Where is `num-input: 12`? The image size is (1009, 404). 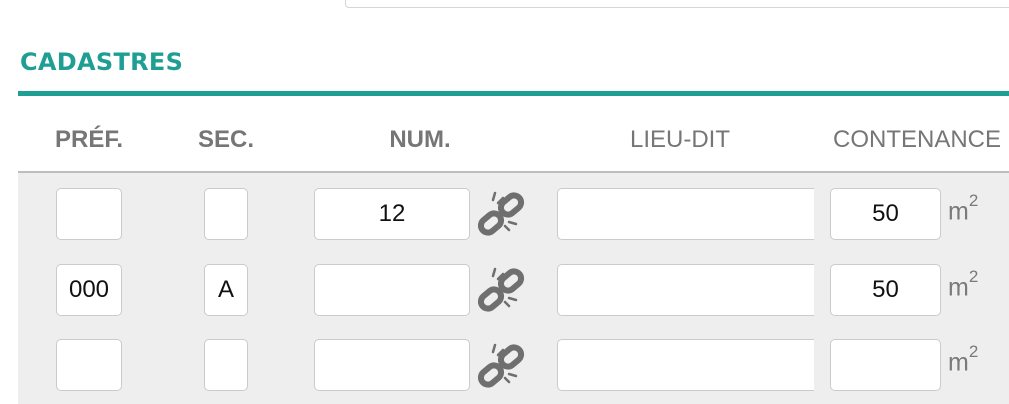
num-input: 12 is located at coordinates (392, 214).